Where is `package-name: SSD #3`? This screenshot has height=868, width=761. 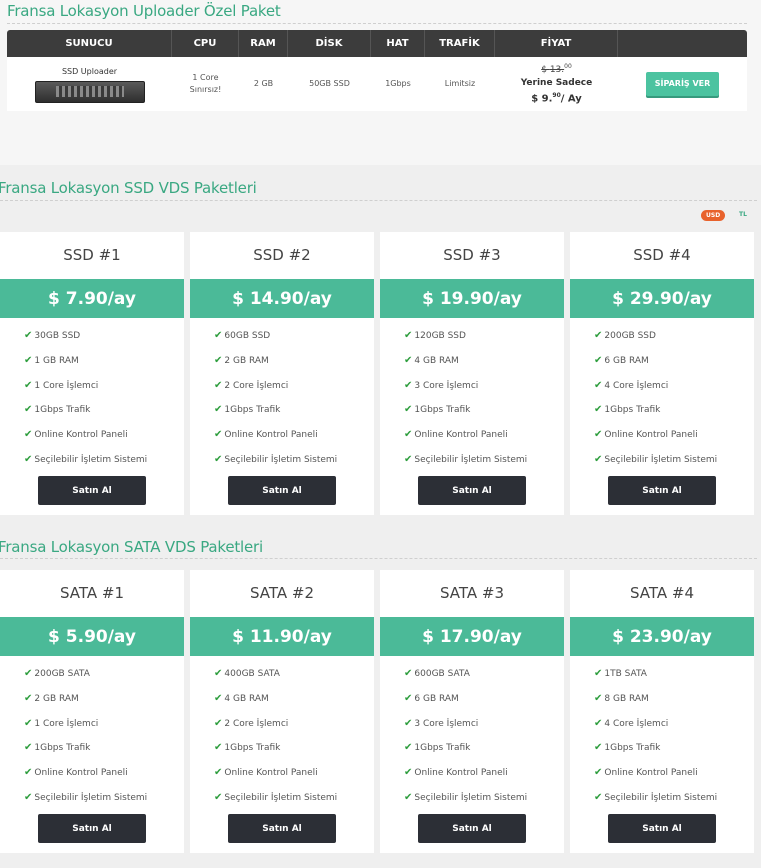
package-name: SSD #3 is located at coordinates (472, 255).